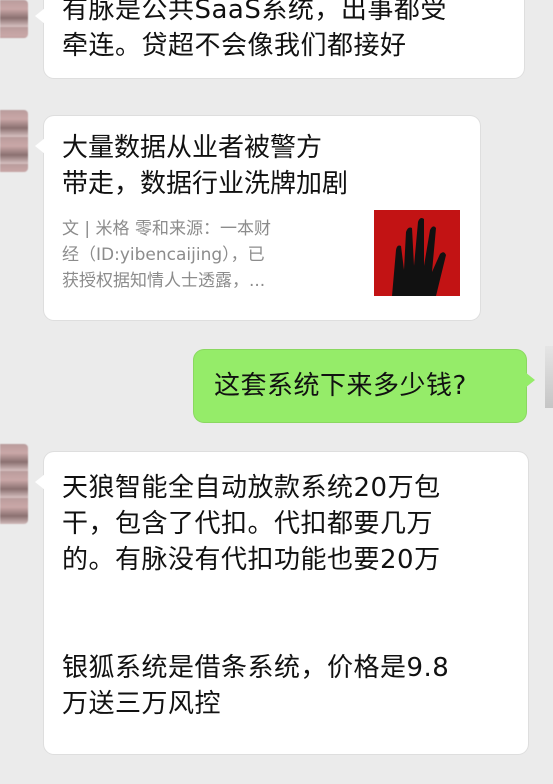 Image resolution: width=553 pixels, height=784 pixels. What do you see at coordinates (205, 166) in the screenshot?
I see `link-card-title: 大量数据从业者被警方 带走，数据行业洗牌加剧` at bounding box center [205, 166].